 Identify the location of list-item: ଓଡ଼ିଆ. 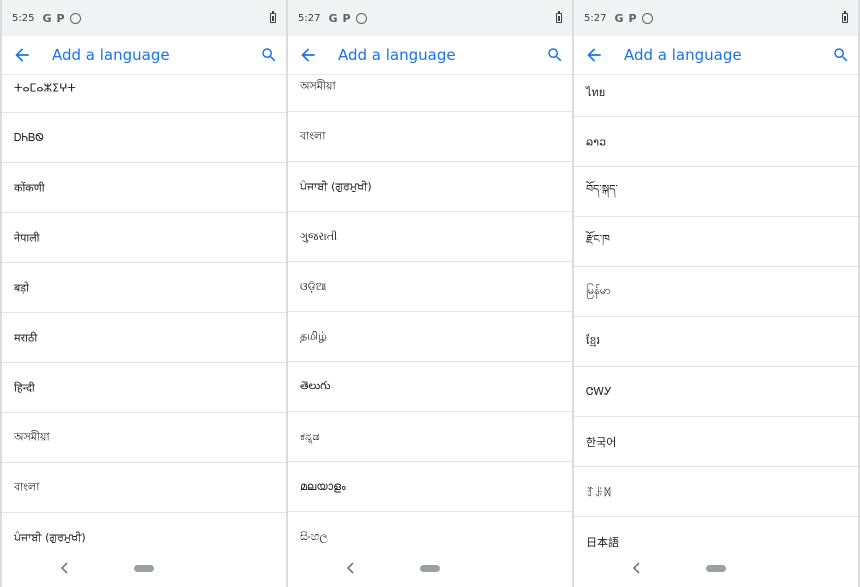
(430, 287).